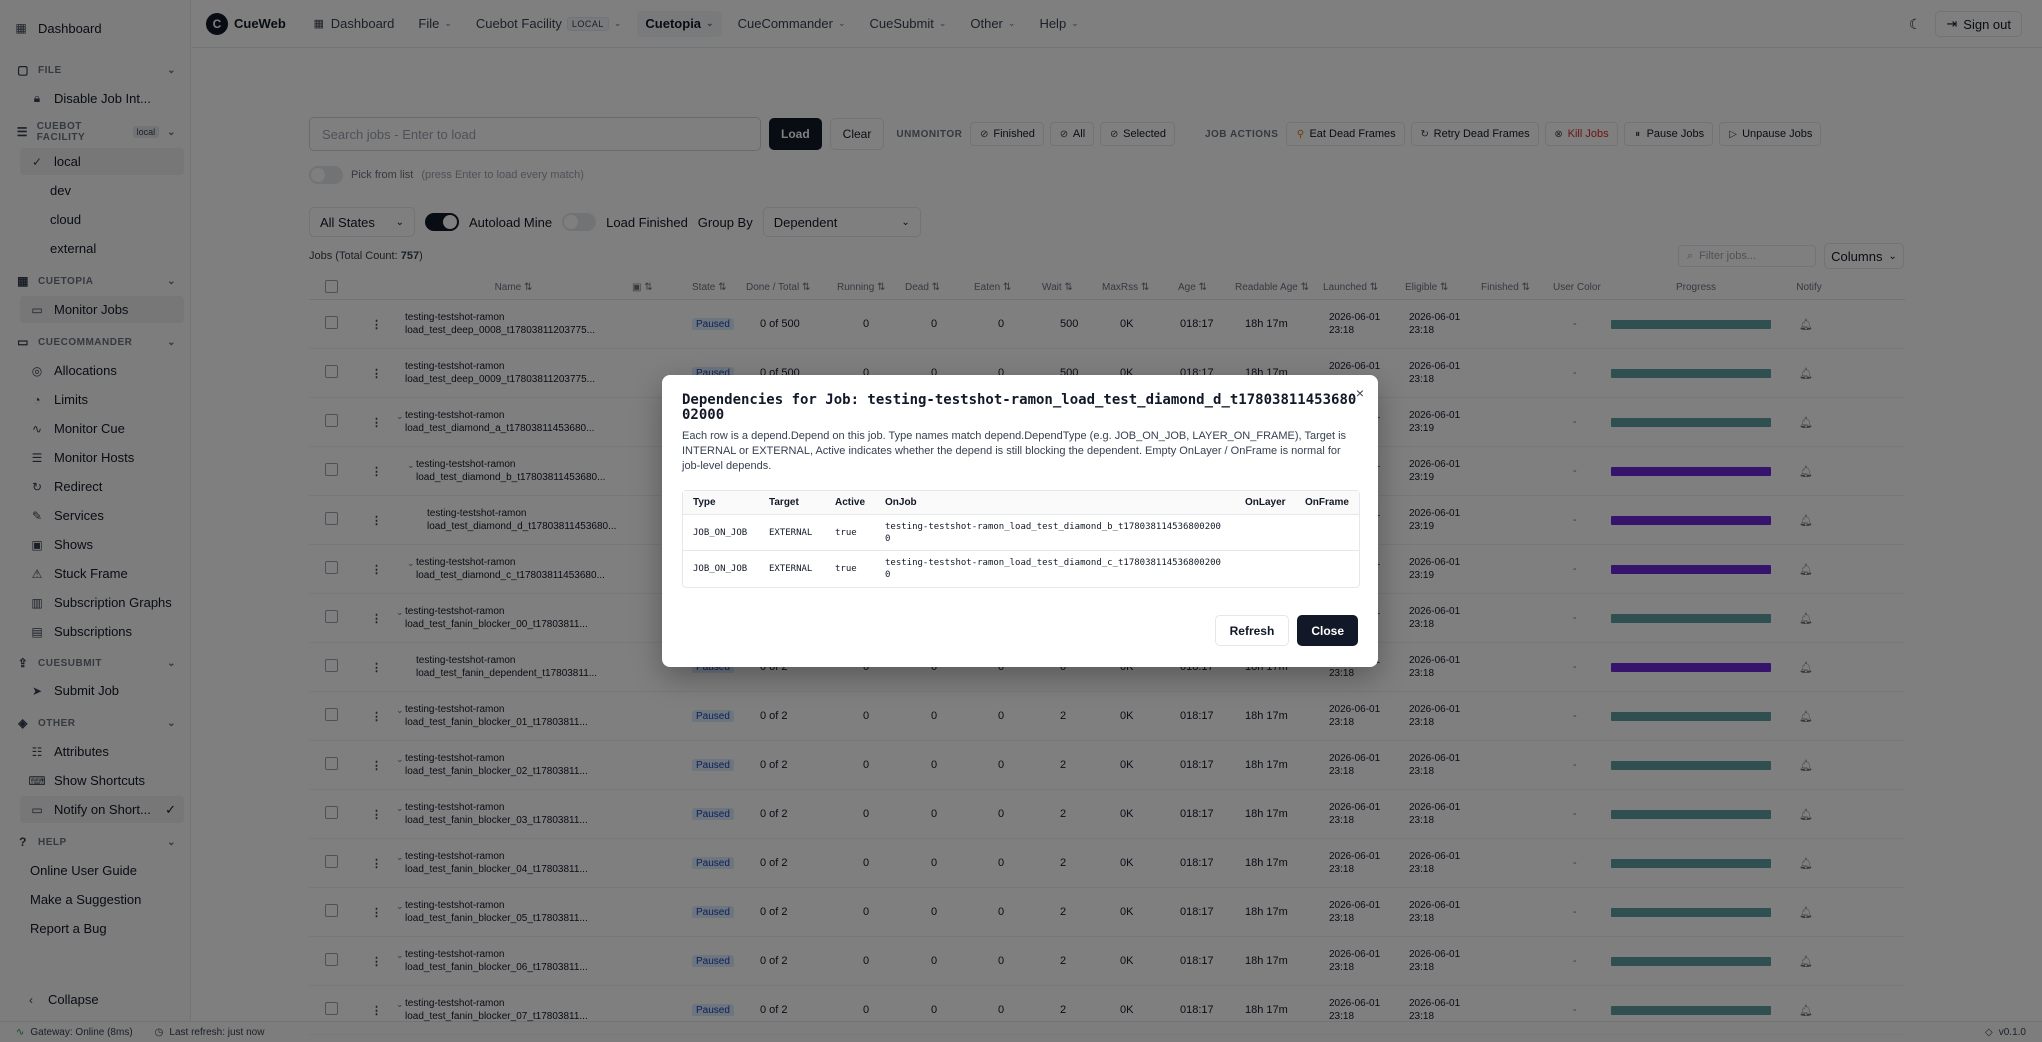 The width and height of the screenshot is (2042, 1042). Describe the element at coordinates (901, 502) in the screenshot. I see `col-onjob: OnJob` at that location.